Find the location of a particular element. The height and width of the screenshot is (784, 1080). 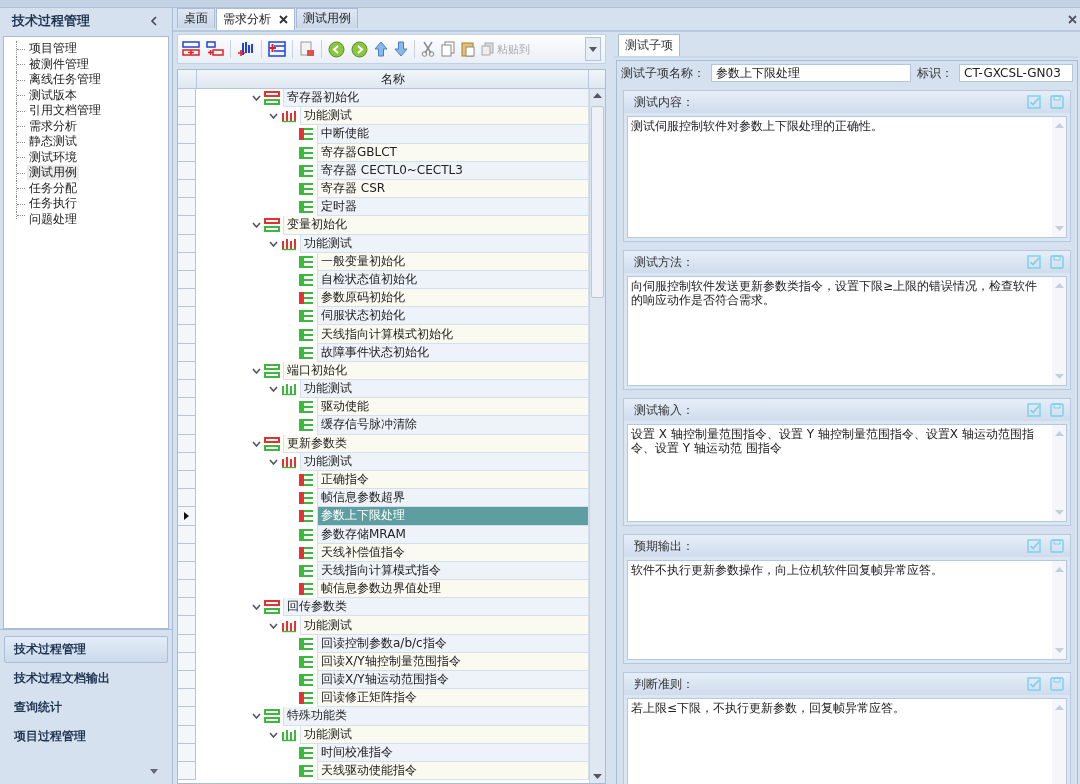

down-arrow-icon is located at coordinates (401, 49).